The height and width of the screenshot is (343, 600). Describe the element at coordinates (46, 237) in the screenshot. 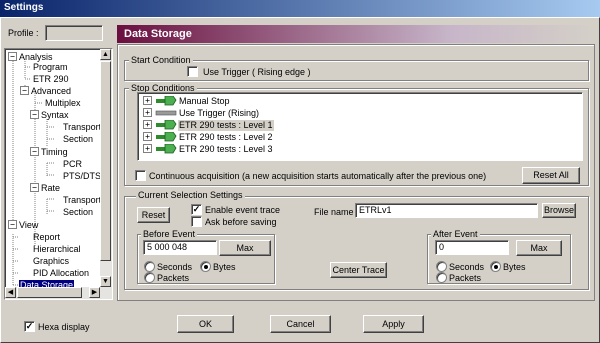

I see `tree-item-report: Report` at that location.